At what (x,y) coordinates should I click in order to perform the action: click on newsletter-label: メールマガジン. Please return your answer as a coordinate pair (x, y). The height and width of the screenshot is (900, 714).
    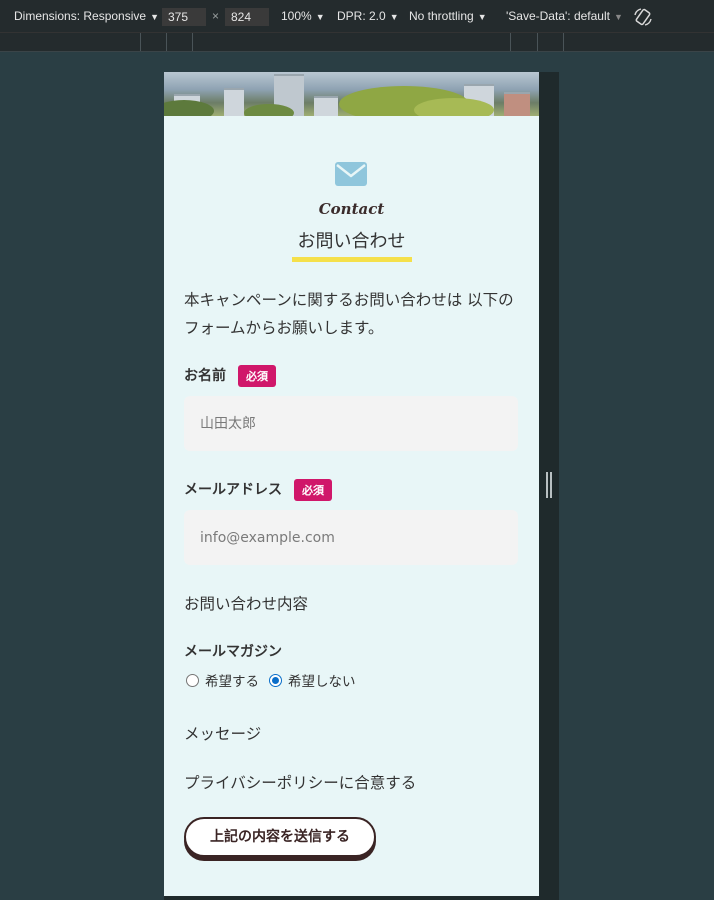
    Looking at the image, I should click on (233, 652).